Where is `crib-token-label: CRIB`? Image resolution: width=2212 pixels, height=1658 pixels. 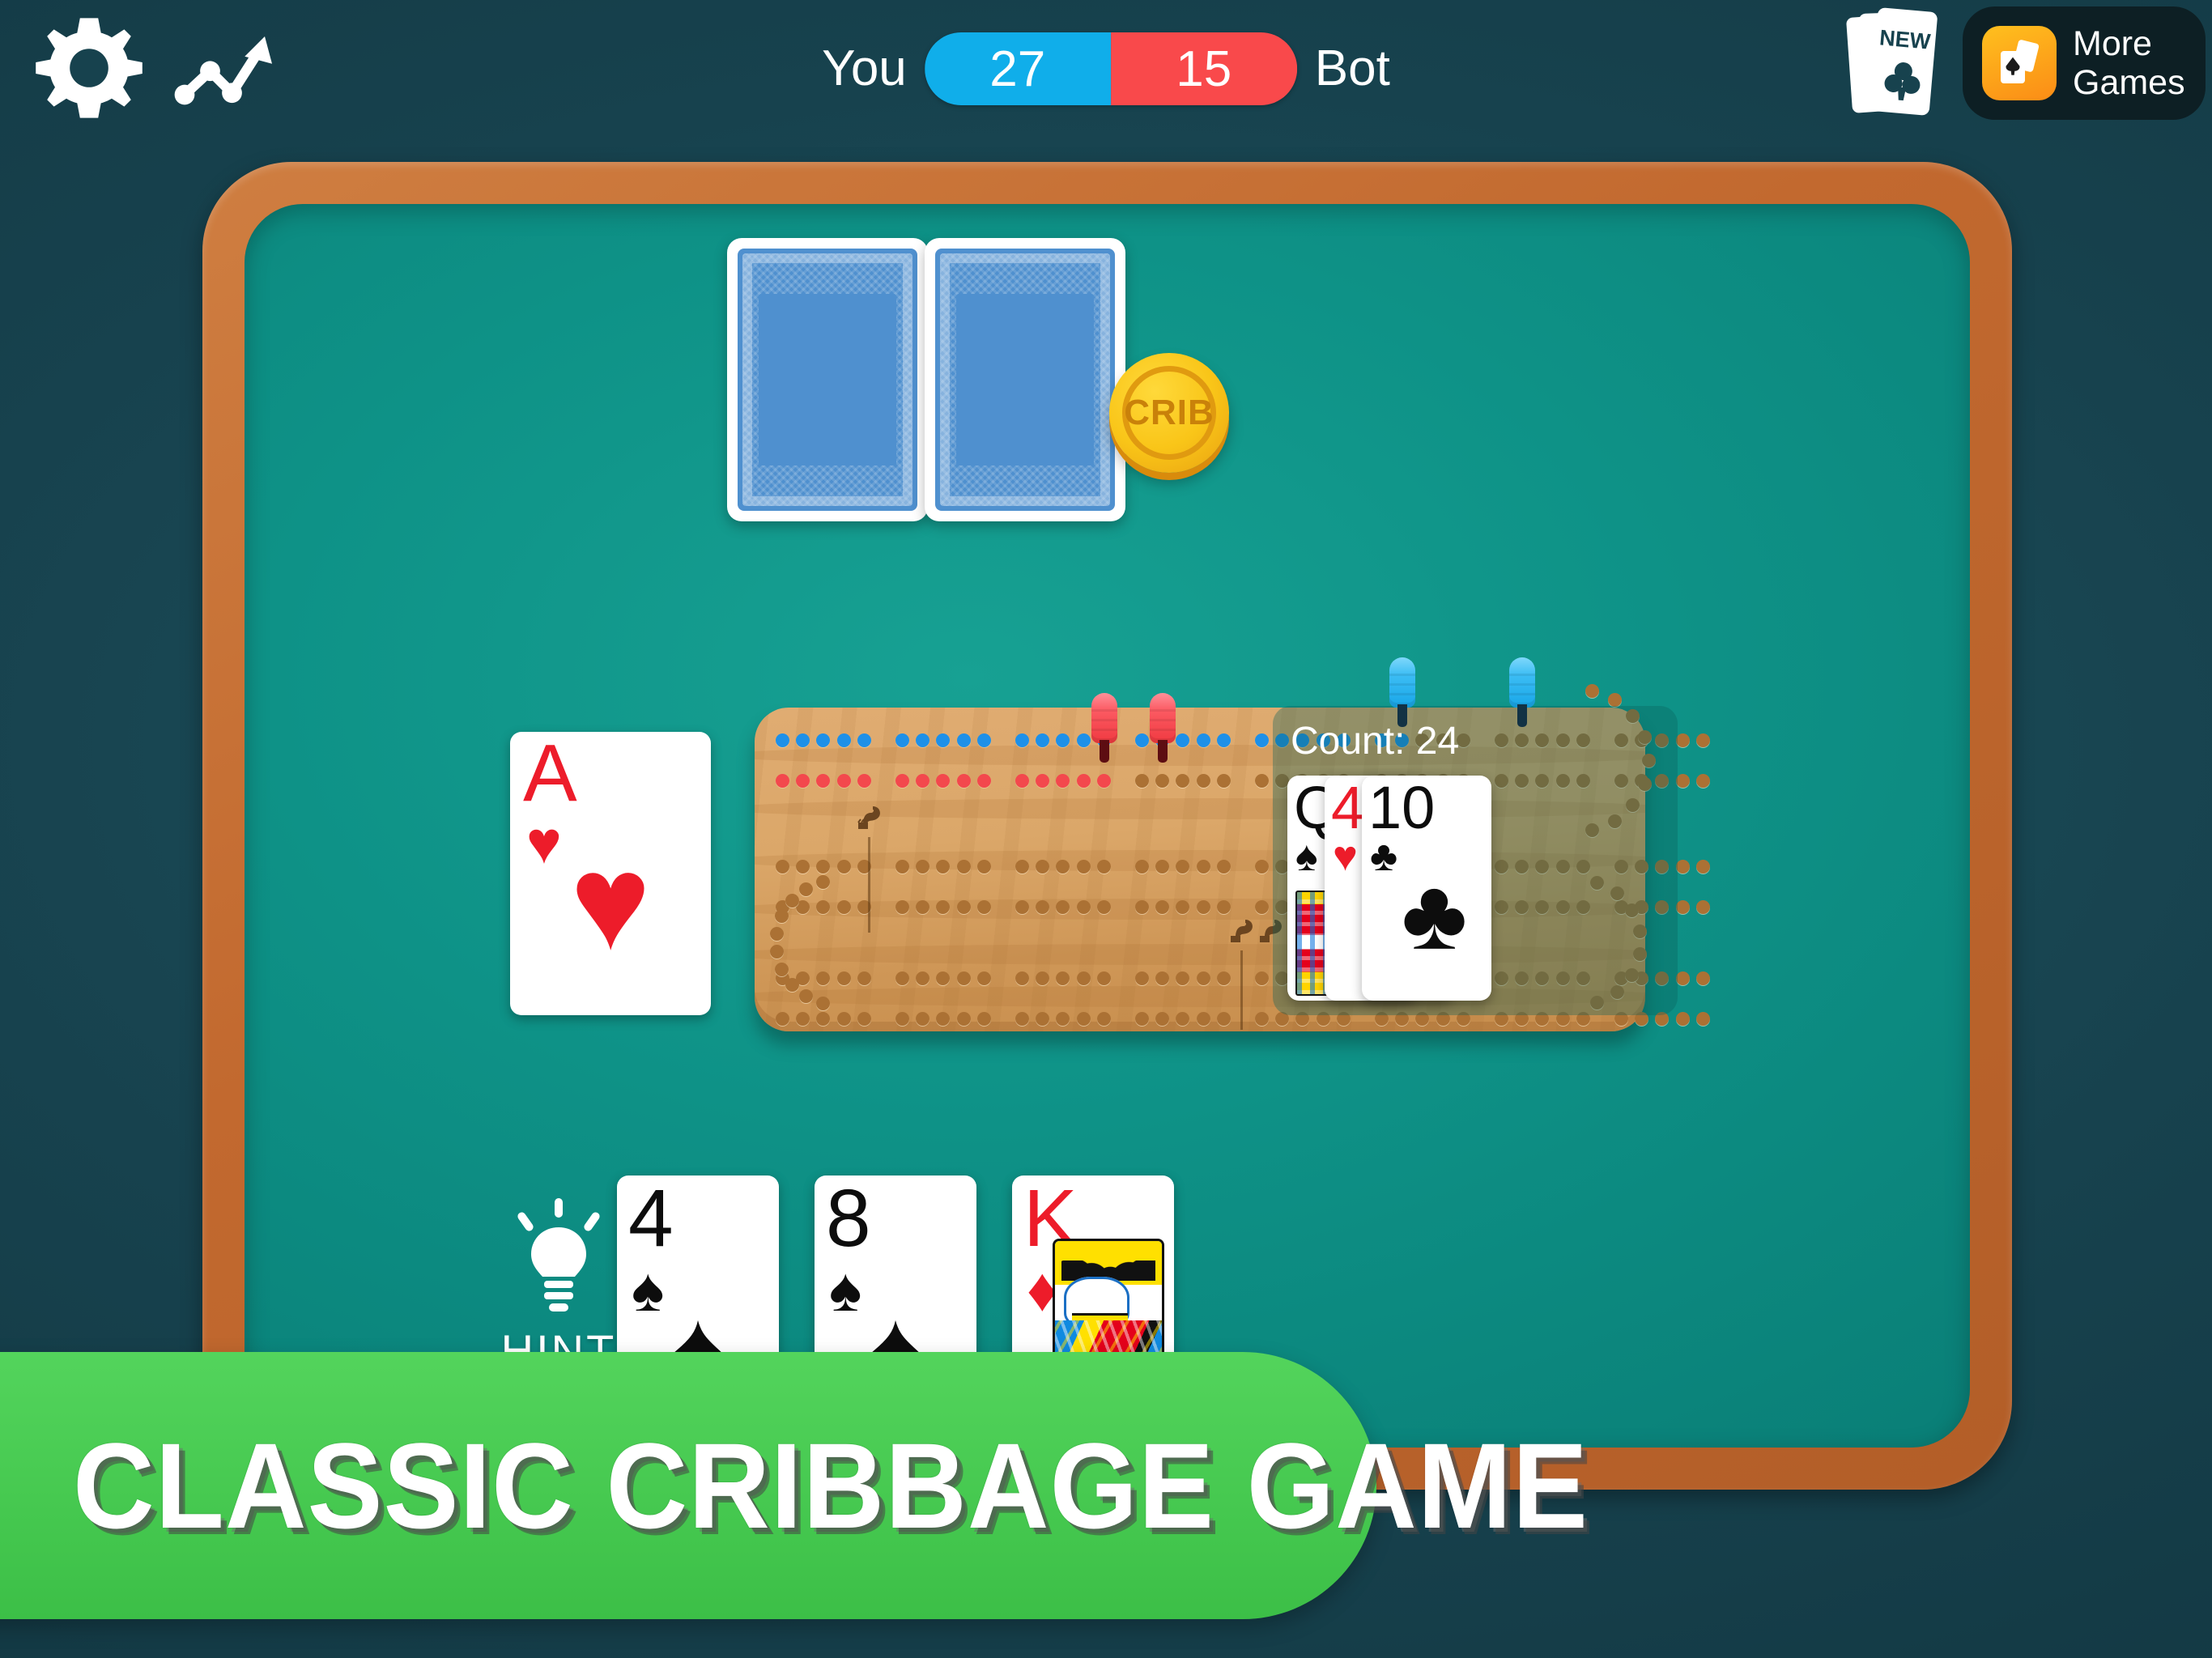 crib-token-label: CRIB is located at coordinates (1169, 412).